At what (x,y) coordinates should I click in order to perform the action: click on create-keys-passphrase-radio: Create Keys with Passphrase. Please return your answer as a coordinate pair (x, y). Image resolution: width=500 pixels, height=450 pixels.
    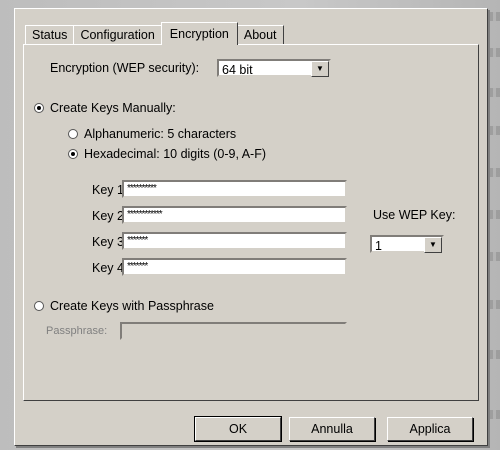
    Looking at the image, I should click on (124, 306).